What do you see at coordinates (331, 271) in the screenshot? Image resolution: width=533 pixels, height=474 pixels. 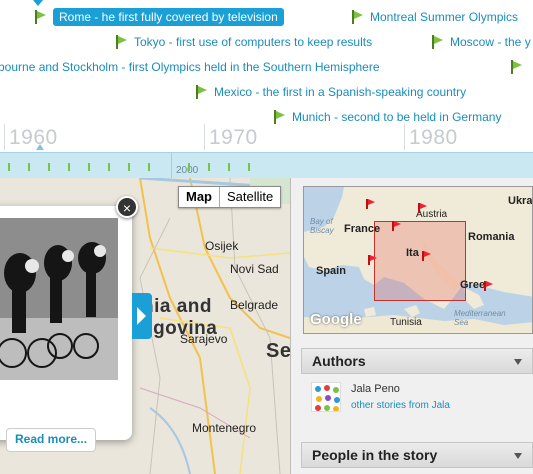 I see `country-spain: Spain` at bounding box center [331, 271].